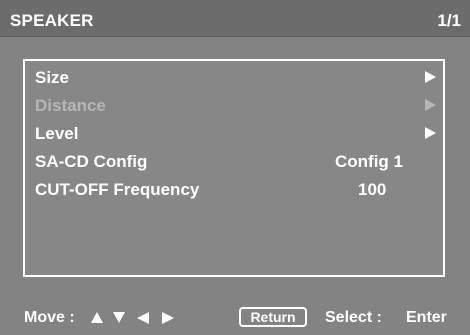 Image resolution: width=470 pixels, height=335 pixels. I want to click on up-arrow-icon, so click(97, 317).